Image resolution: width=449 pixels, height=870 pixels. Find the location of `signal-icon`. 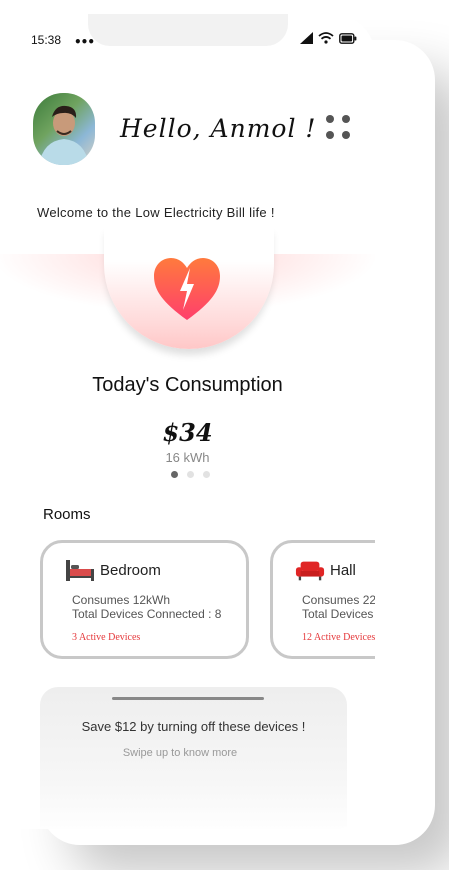

signal-icon is located at coordinates (306, 38).